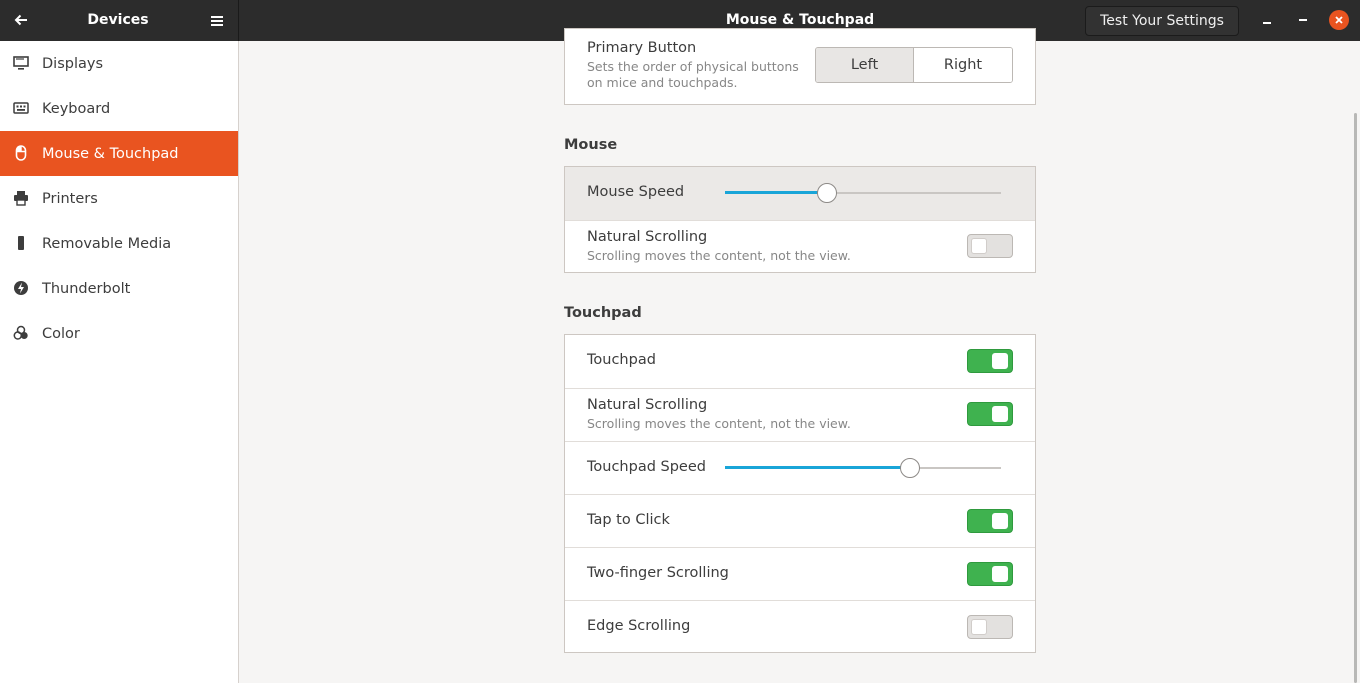  Describe the element at coordinates (693, 66) in the screenshot. I see `primary-button-subtitle-line1: Sets the order of physical buttons` at that location.